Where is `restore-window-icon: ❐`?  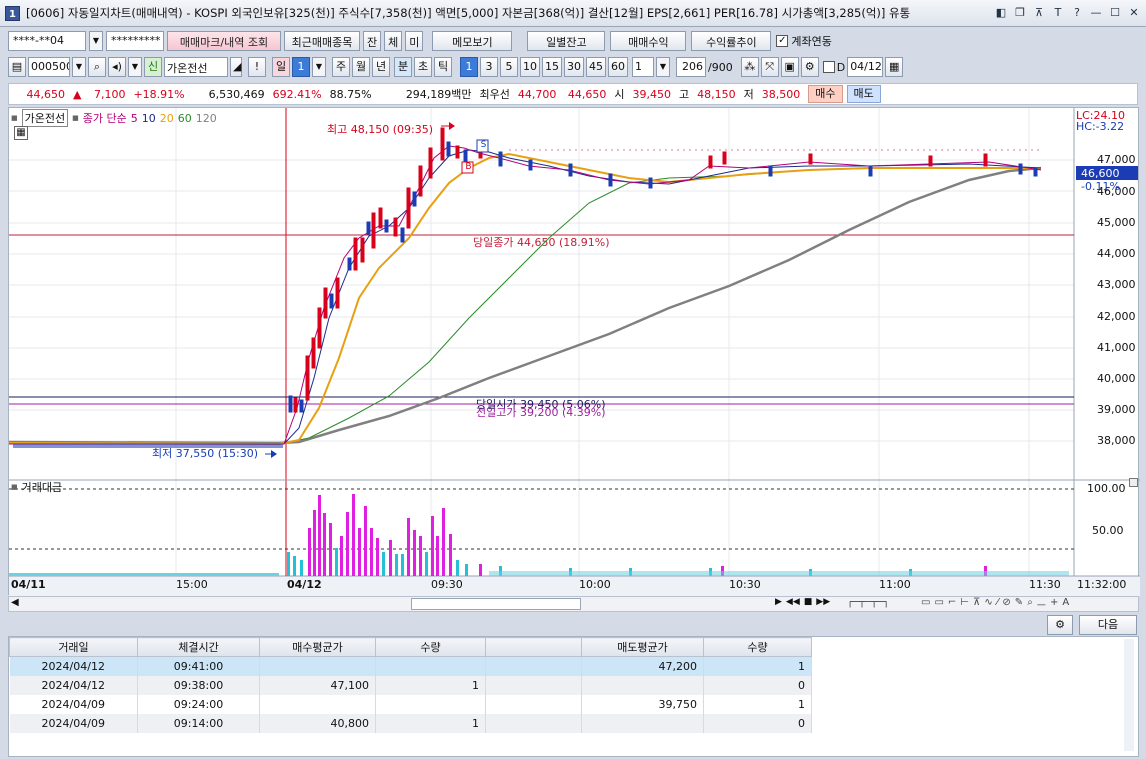
restore-window-icon: ❐ is located at coordinates (1020, 13).